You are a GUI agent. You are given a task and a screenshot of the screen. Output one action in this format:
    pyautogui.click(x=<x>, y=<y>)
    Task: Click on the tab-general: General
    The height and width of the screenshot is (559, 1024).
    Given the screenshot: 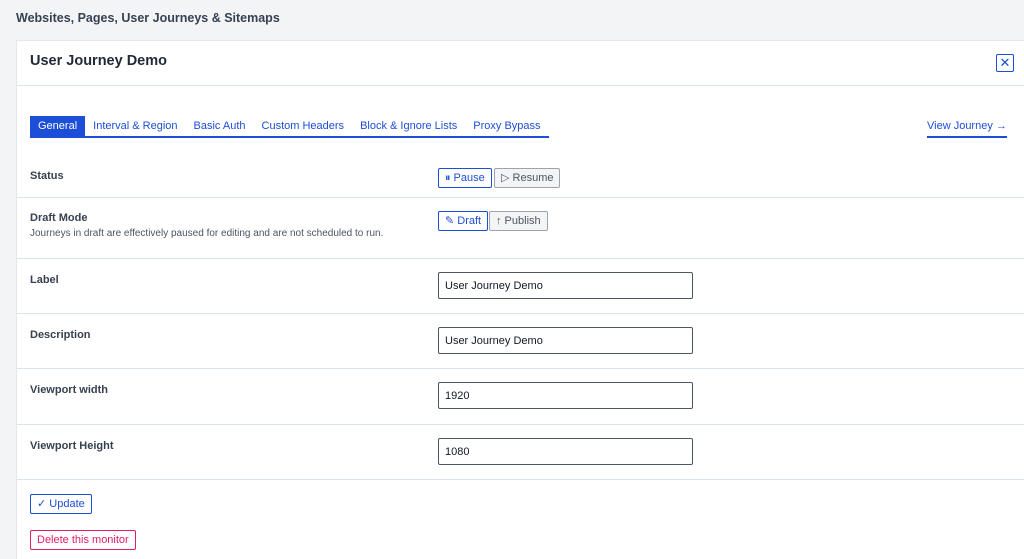 What is the action you would take?
    pyautogui.click(x=58, y=126)
    